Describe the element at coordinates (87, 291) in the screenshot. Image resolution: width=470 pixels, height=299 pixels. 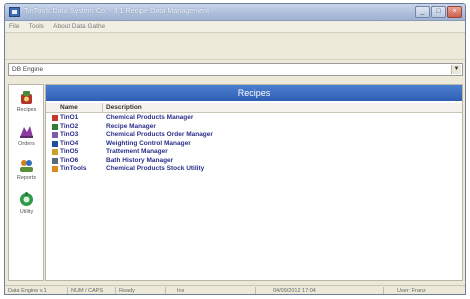
I see `status-keys: NUM / CAPS` at that location.